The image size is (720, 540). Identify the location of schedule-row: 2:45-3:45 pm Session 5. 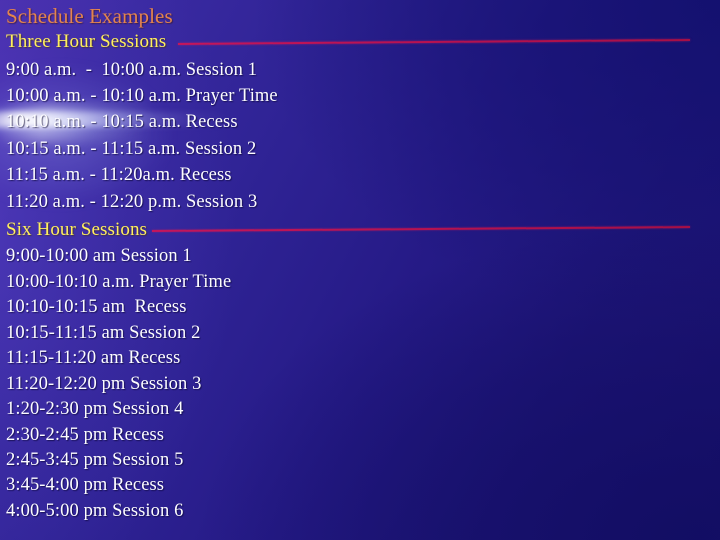
(95, 460).